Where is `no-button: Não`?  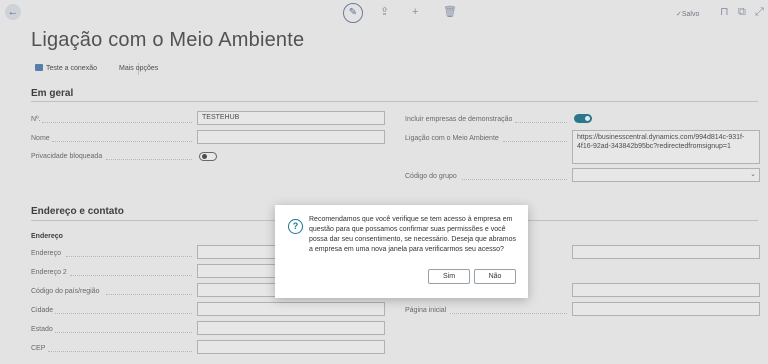
no-button: Não is located at coordinates (495, 276).